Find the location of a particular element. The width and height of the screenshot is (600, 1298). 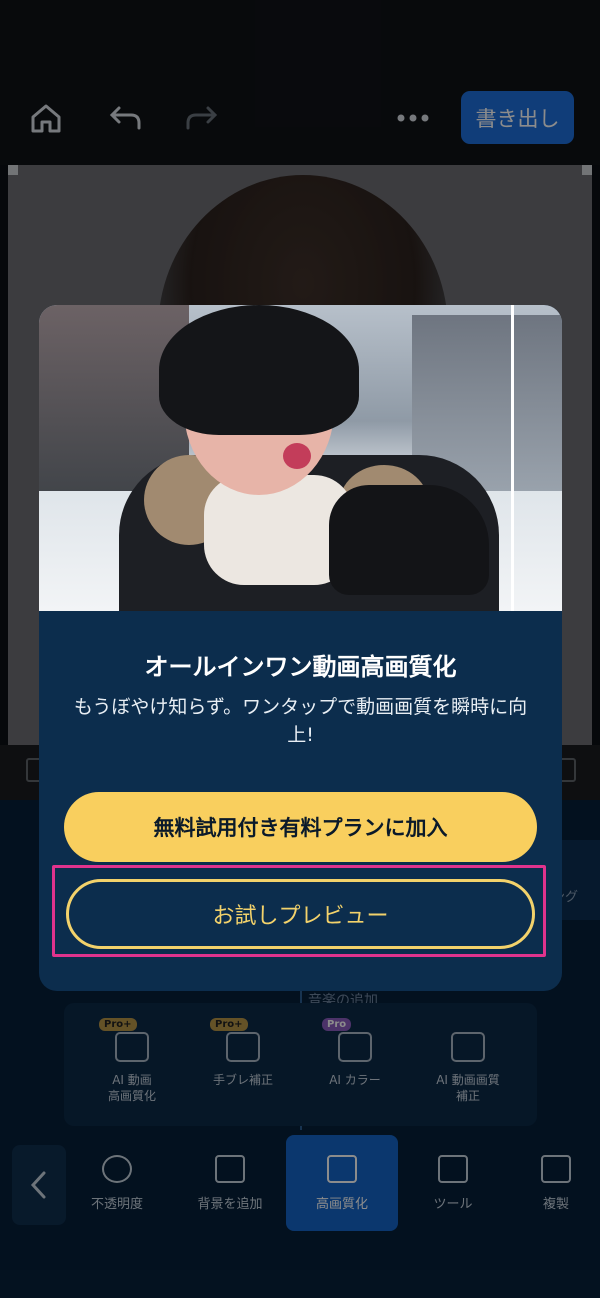

comparison-divider is located at coordinates (512, 458).